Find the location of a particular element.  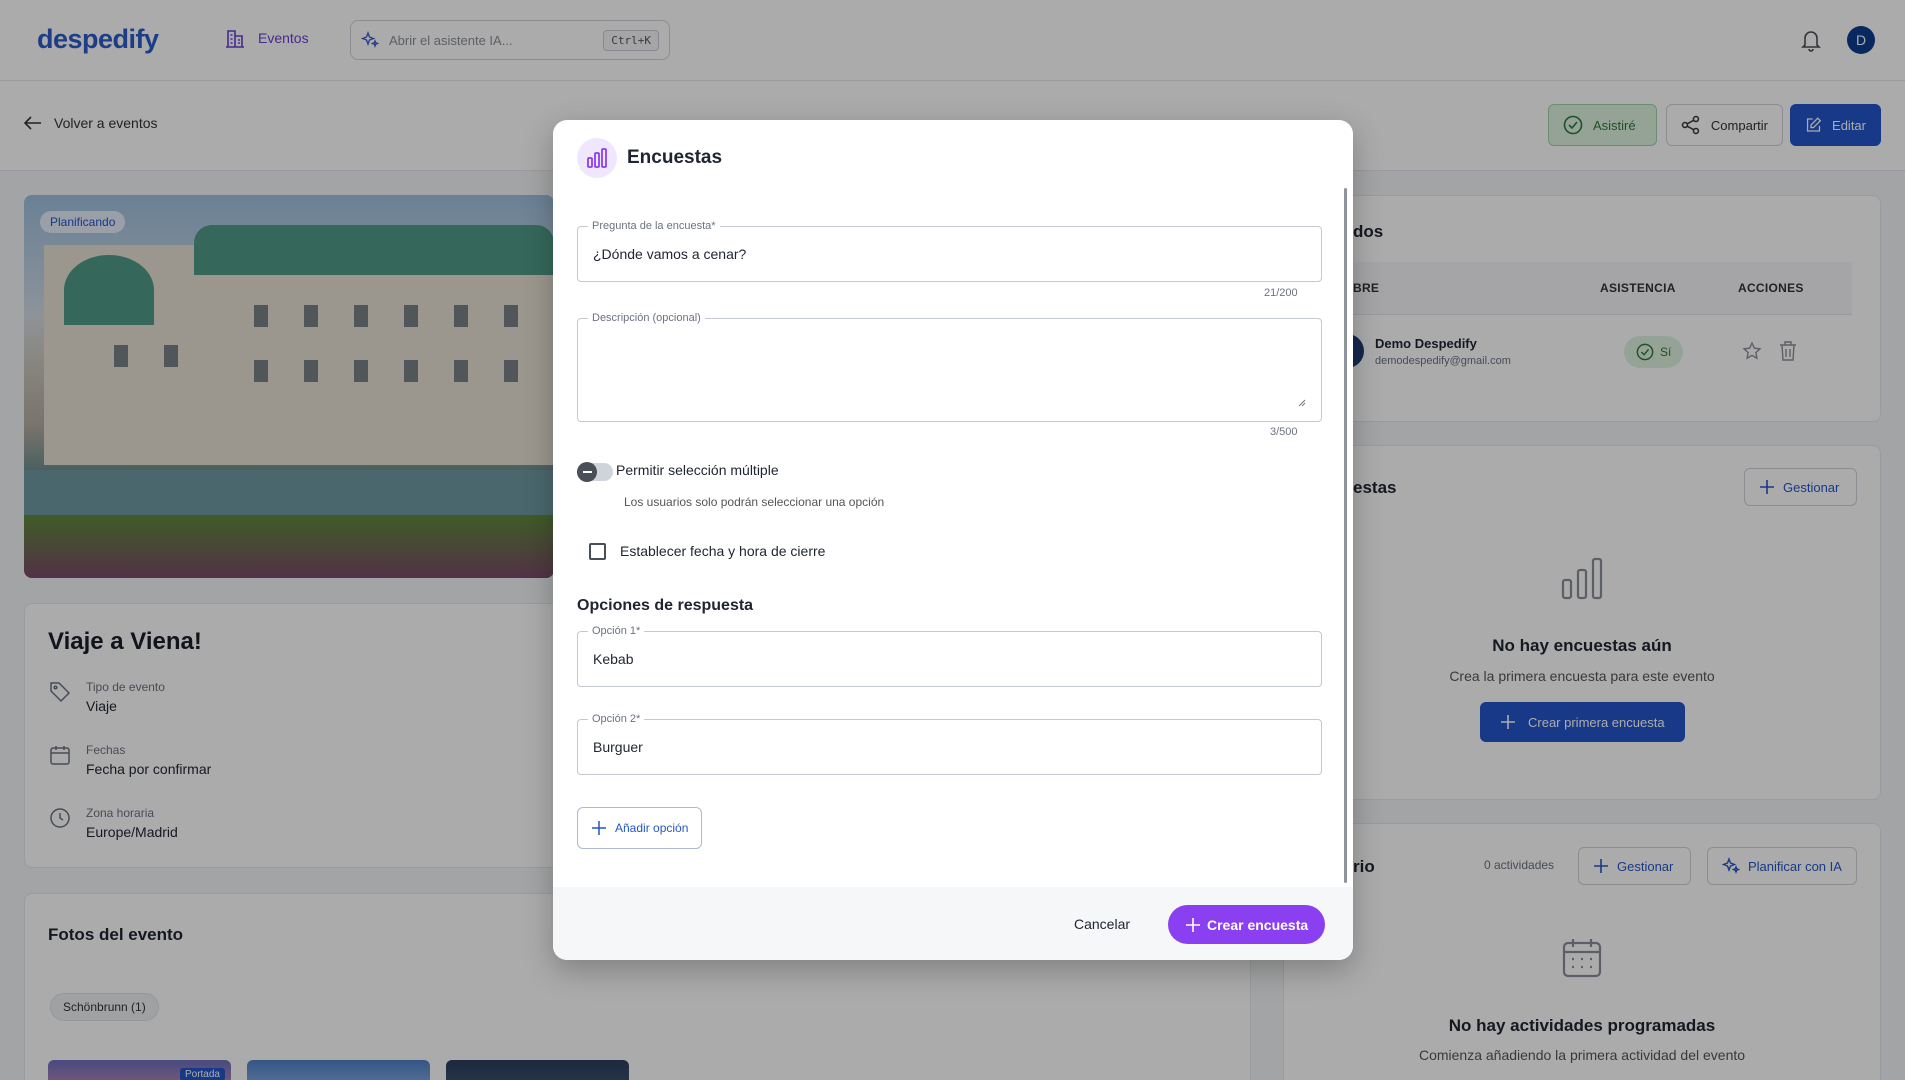

description-char-counter: 3/500 is located at coordinates (1284, 432).